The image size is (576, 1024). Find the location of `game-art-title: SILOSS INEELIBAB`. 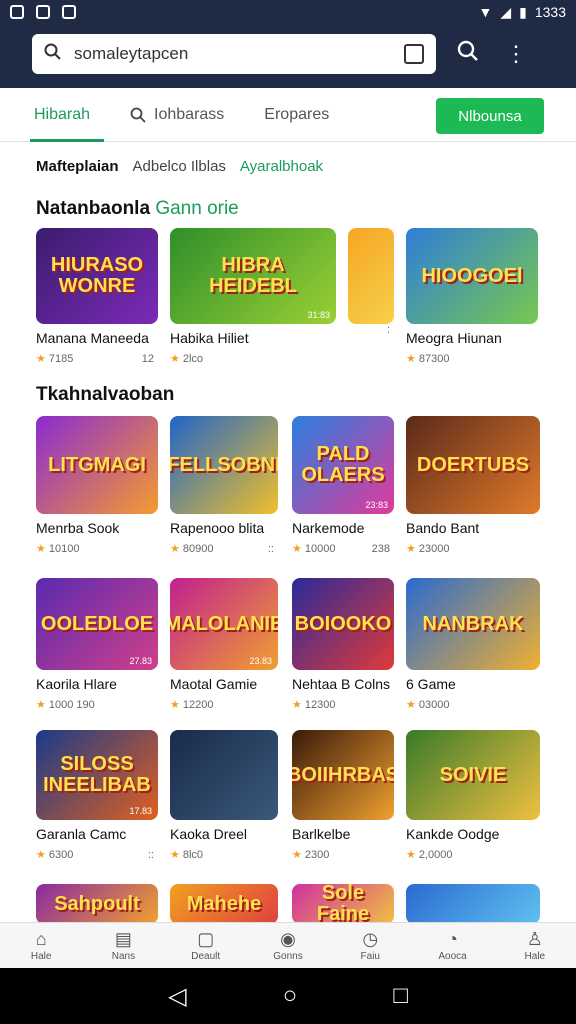

game-art-title: SILOSS INEELIBAB is located at coordinates (97, 774).